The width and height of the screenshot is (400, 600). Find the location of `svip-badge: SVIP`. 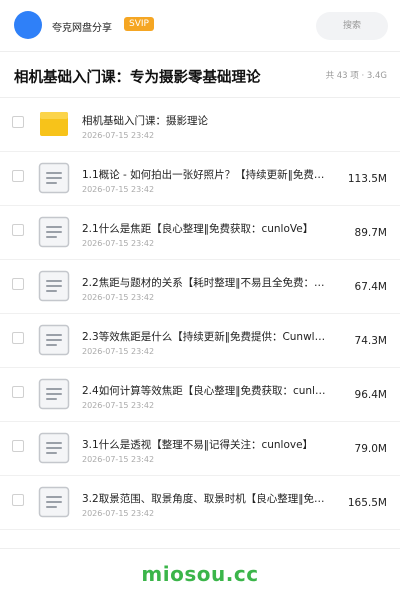

svip-badge: SVIP is located at coordinates (139, 24).